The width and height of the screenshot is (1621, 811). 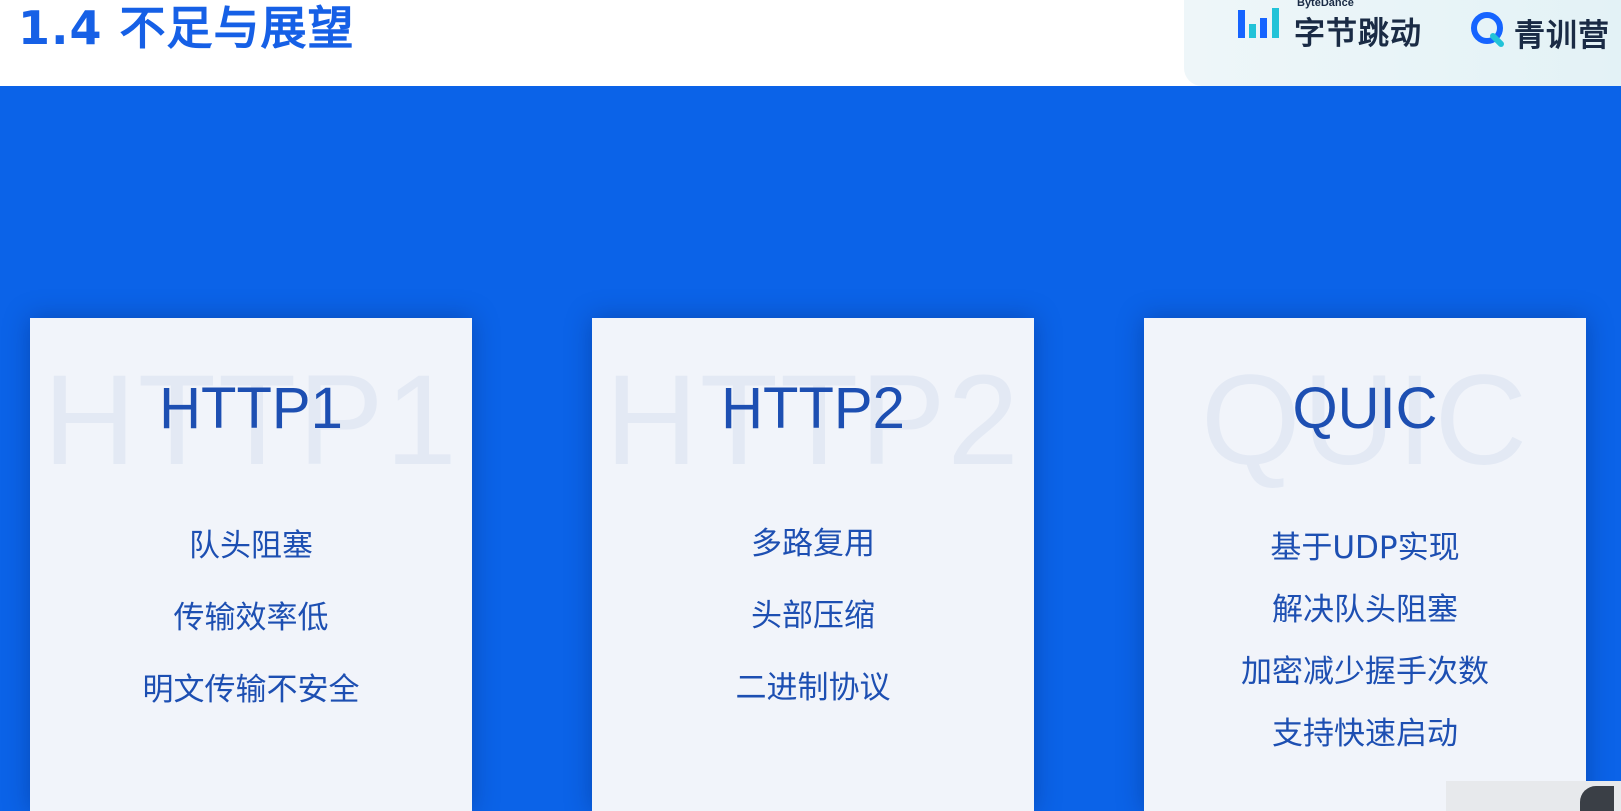 I want to click on feature-item: 传输效率低, so click(x=251, y=618).